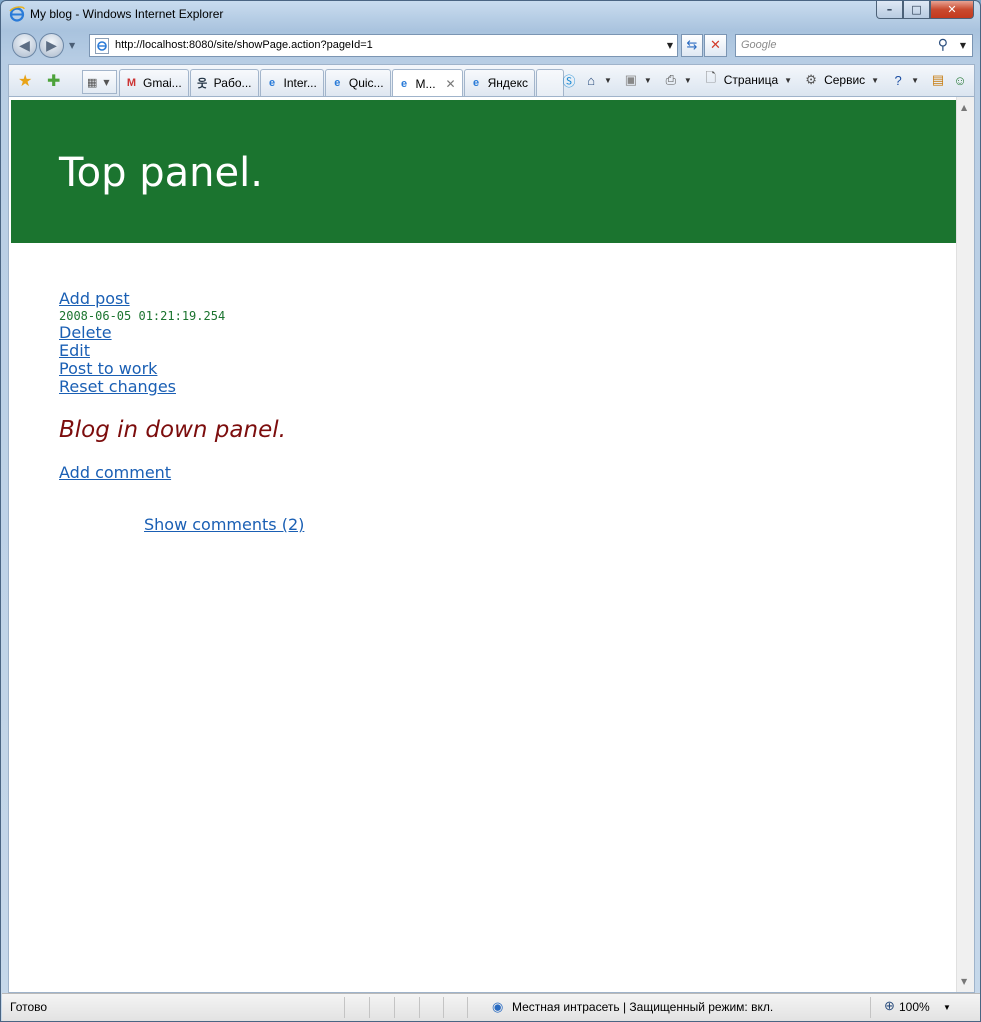  What do you see at coordinates (17, 14) in the screenshot?
I see `ie-logo-icon` at bounding box center [17, 14].